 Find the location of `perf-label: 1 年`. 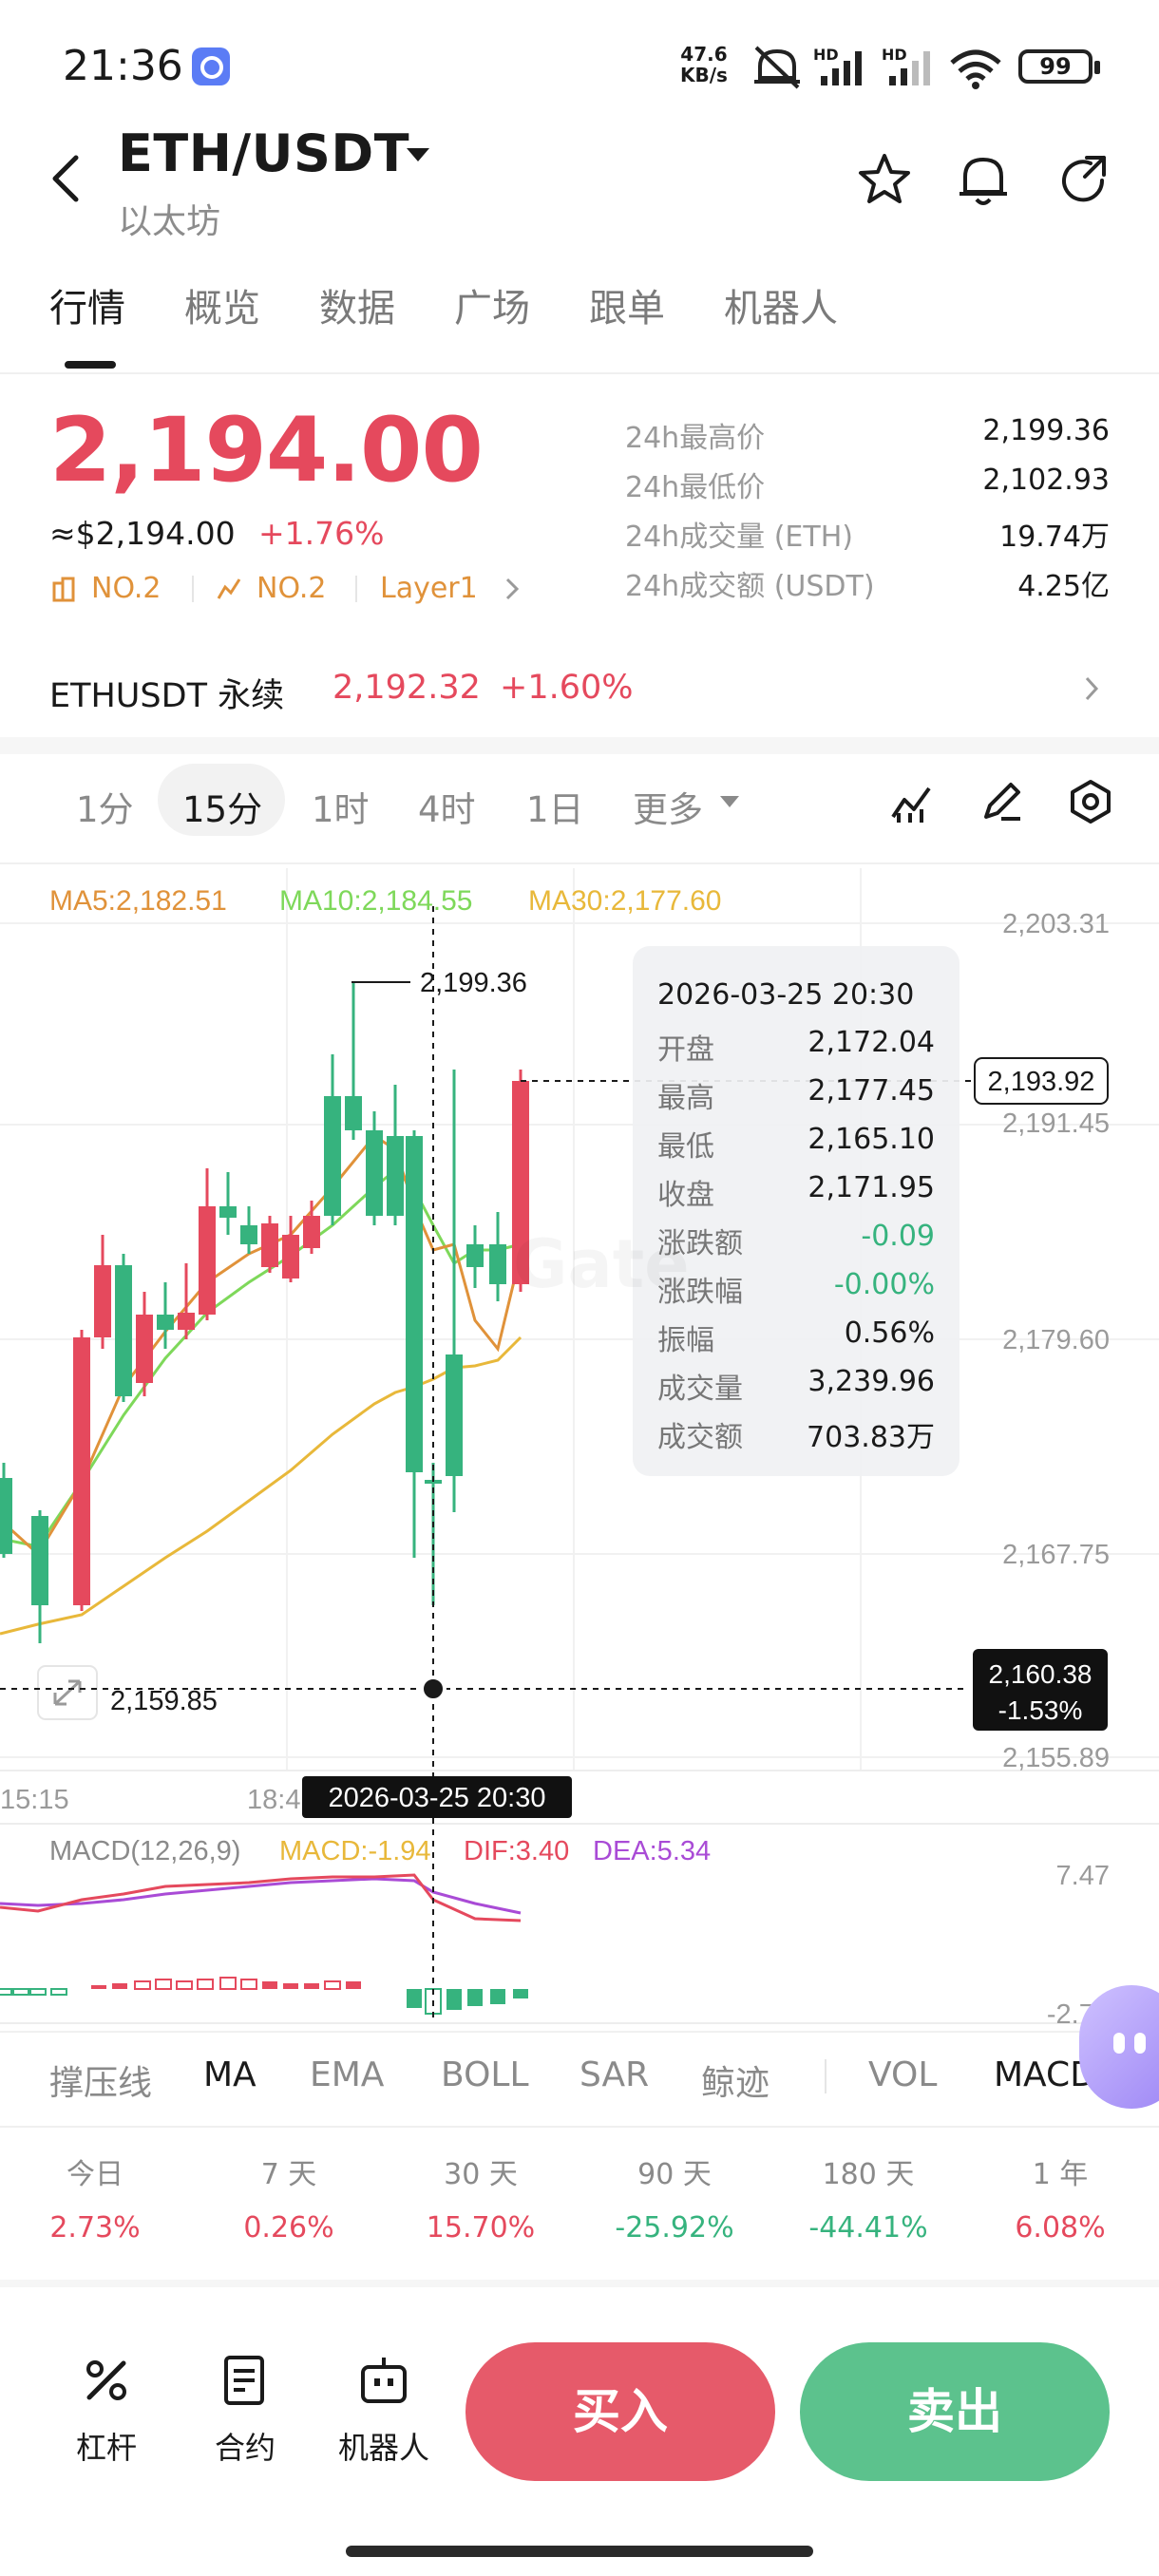

perf-label: 1 年 is located at coordinates (1060, 2174).